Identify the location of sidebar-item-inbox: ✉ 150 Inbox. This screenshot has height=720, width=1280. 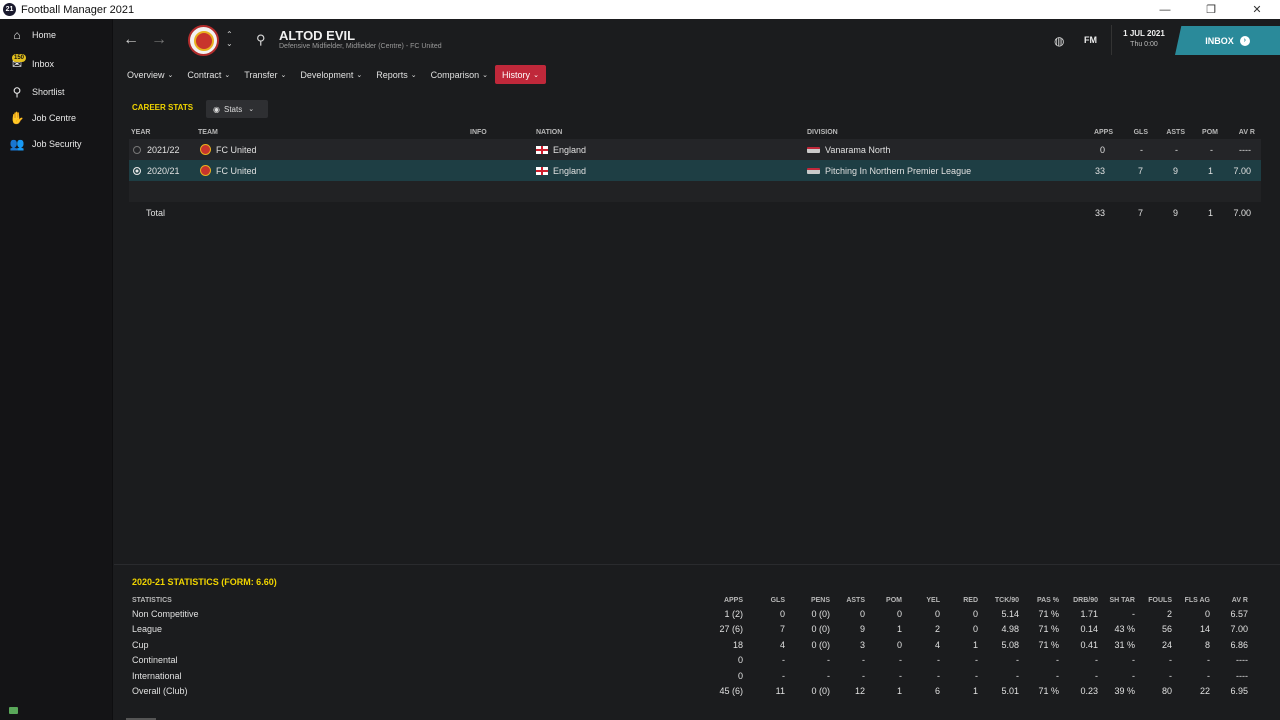
(56, 64).